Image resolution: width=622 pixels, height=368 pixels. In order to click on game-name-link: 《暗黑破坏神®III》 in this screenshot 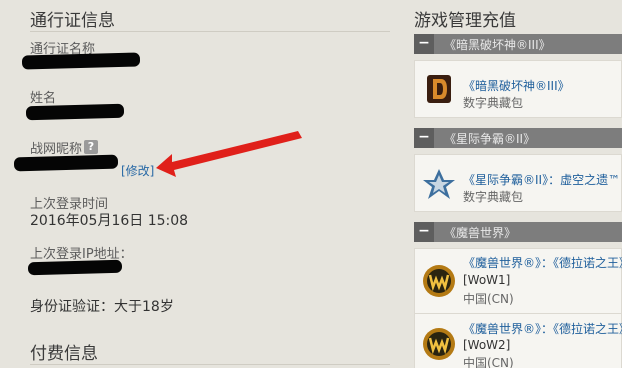, I will do `click(516, 85)`.